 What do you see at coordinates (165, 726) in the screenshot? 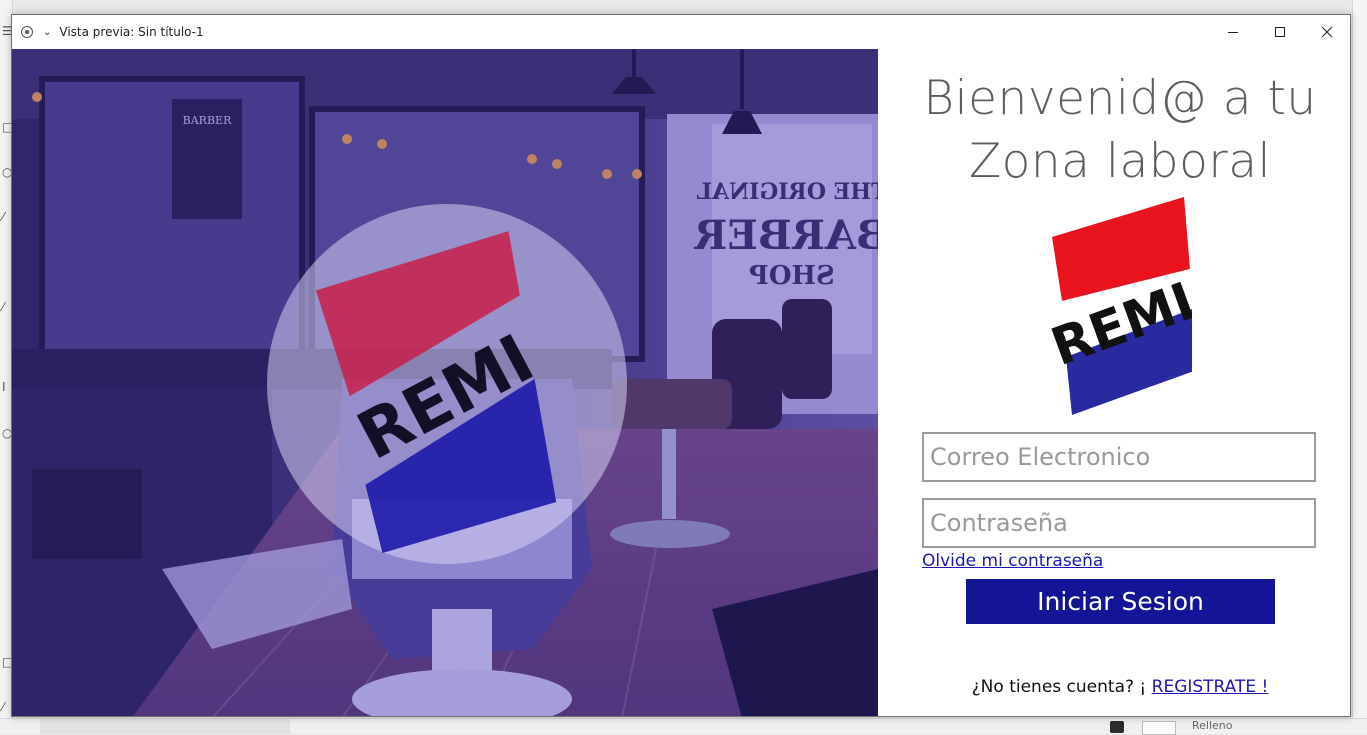
I see `background-tab` at bounding box center [165, 726].